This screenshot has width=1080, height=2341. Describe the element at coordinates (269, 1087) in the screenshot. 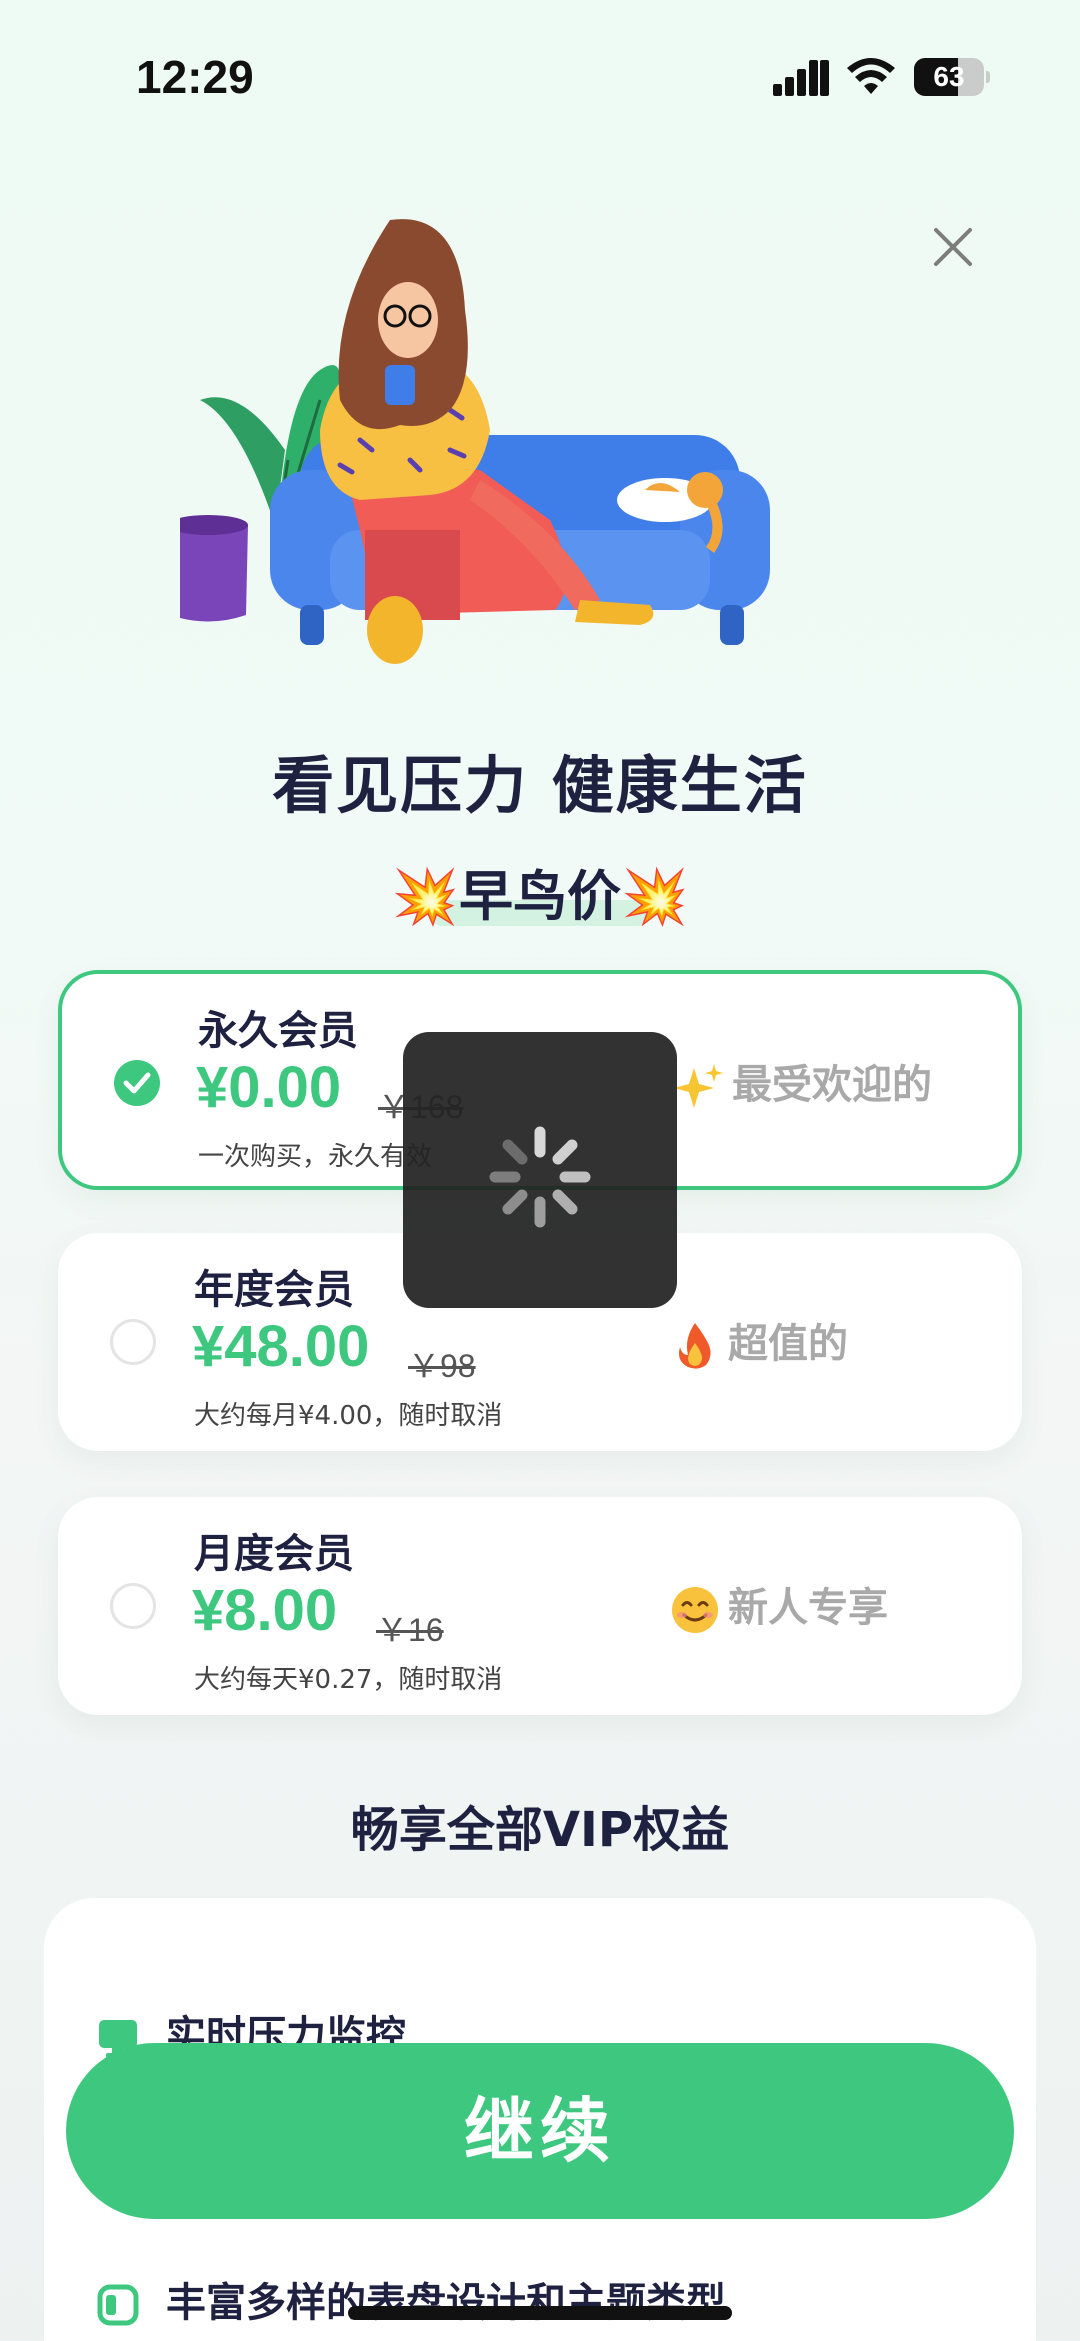

I see `plan-price: ¥0.00` at that location.